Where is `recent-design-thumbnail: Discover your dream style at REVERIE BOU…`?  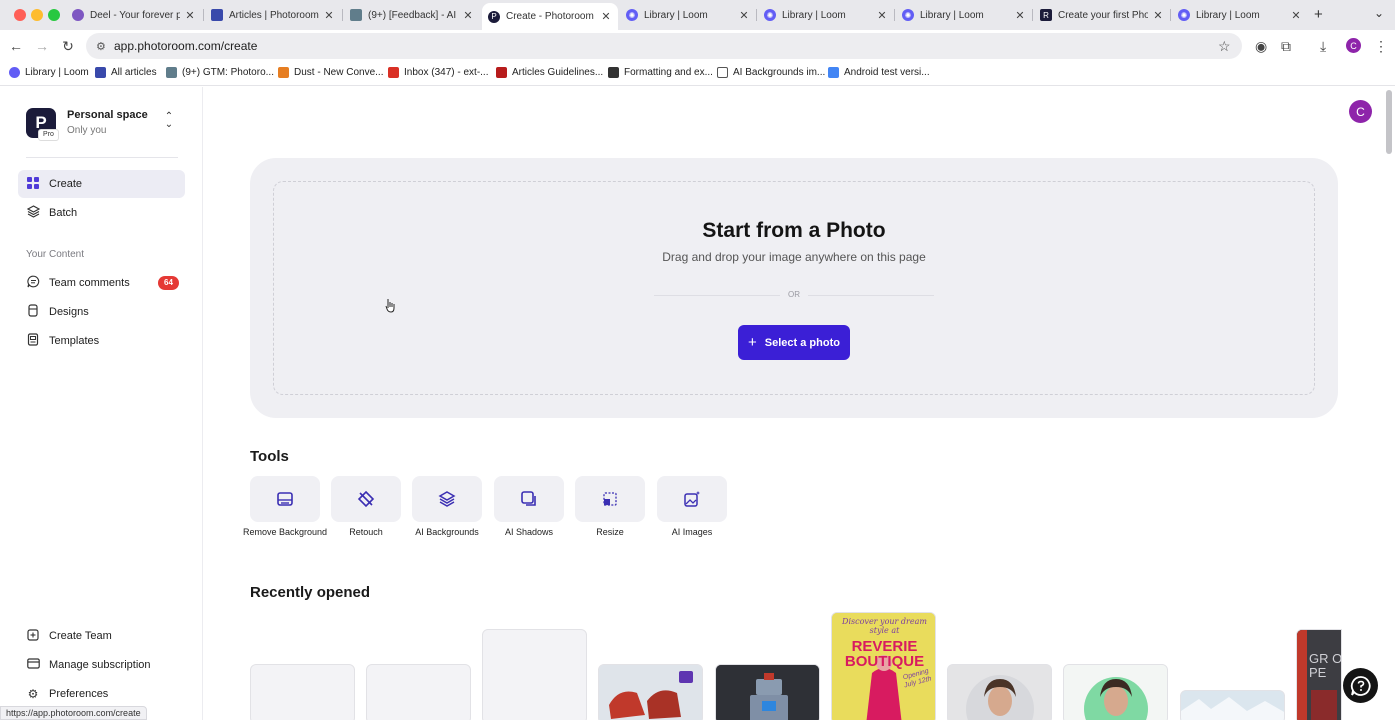
recent-design-thumbnail: Discover your dream style at REVERIE BOU… is located at coordinates (883, 666).